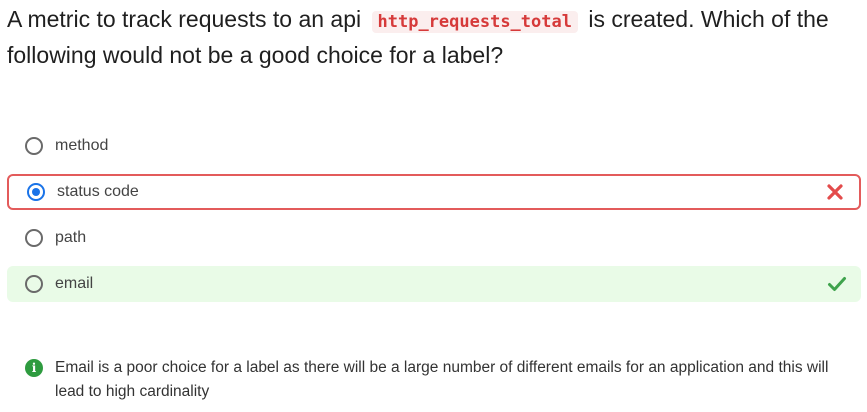  I want to click on option-email: email, so click(434, 284).